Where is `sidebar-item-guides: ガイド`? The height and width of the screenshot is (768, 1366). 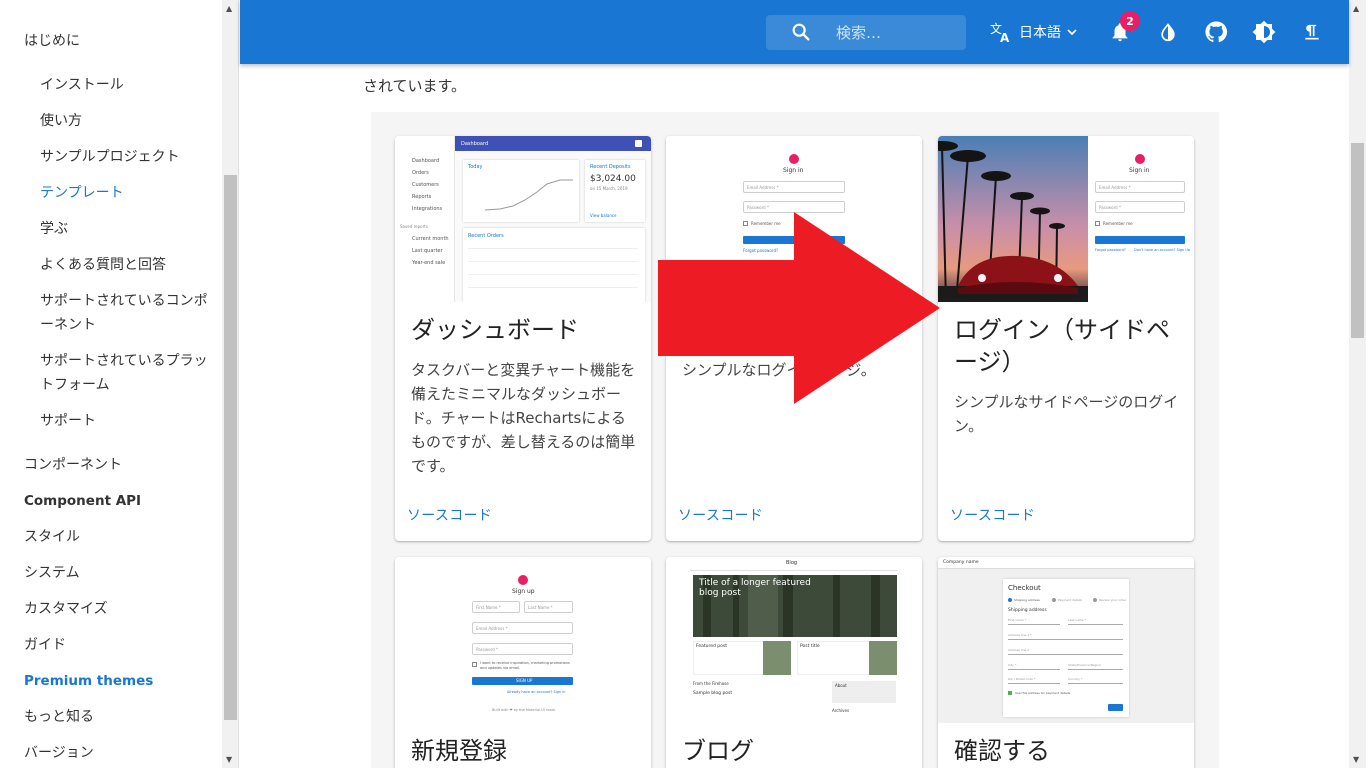 sidebar-item-guides: ガイド is located at coordinates (45, 645).